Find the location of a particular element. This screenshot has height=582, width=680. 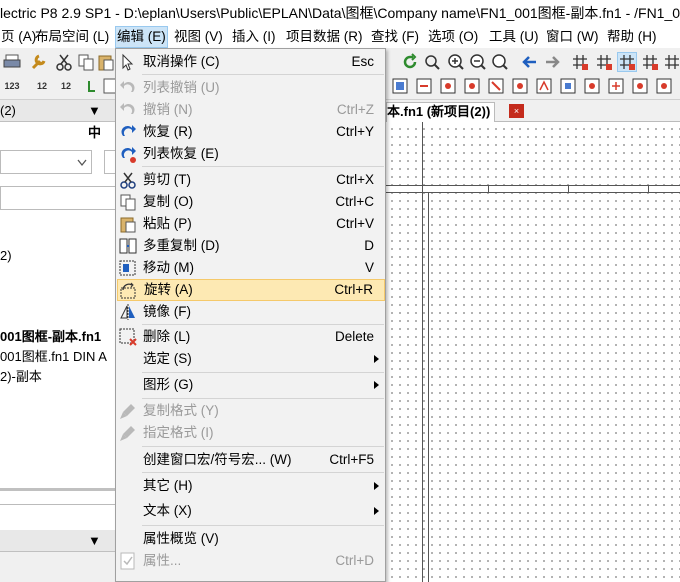

menu-item-undo: 撤销 (N) Ctrl+Z is located at coordinates (251, 110).